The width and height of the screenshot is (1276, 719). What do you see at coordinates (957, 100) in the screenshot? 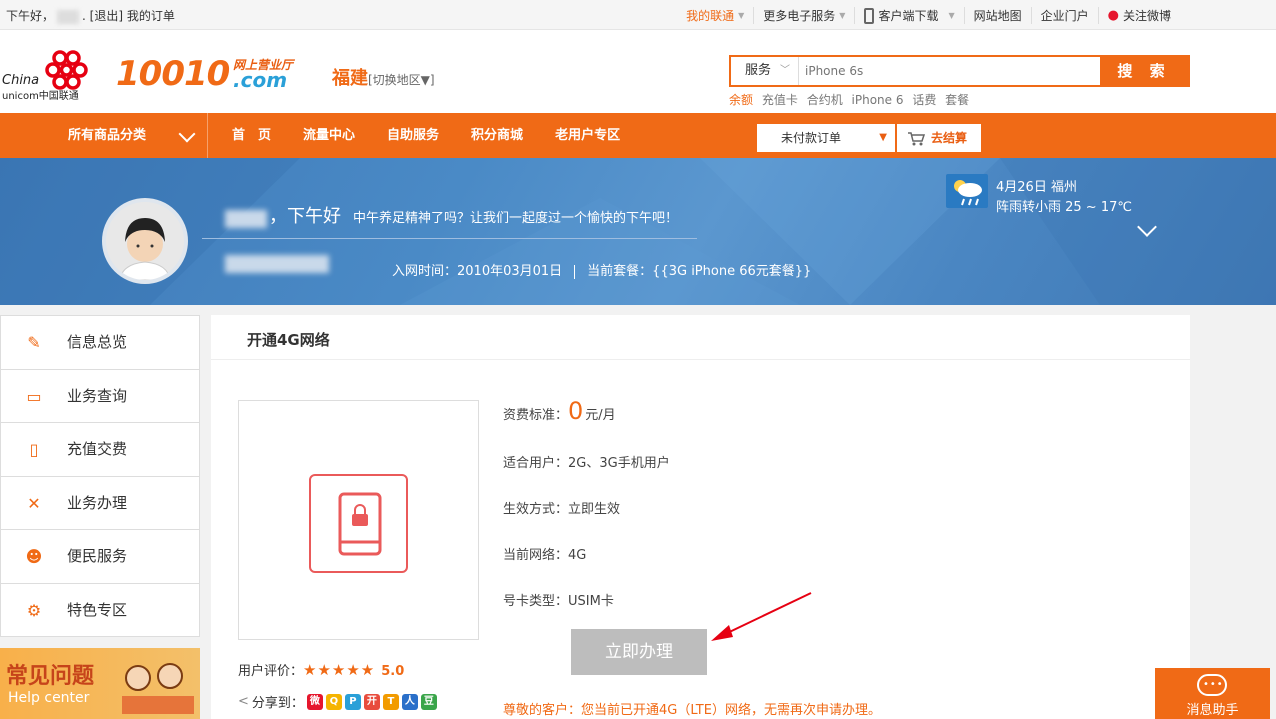
I see `hot-word-link: 套餐` at bounding box center [957, 100].